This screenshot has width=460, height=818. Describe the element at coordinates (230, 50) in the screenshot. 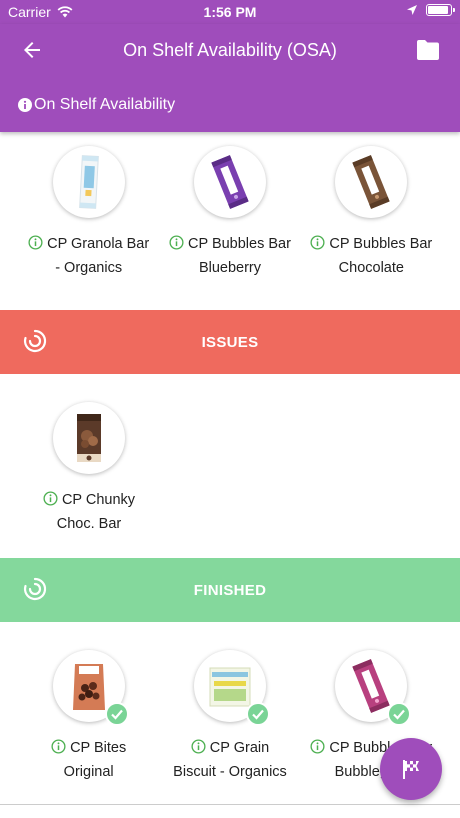

I see `page-title: On Shelf Availability (OSA)` at that location.